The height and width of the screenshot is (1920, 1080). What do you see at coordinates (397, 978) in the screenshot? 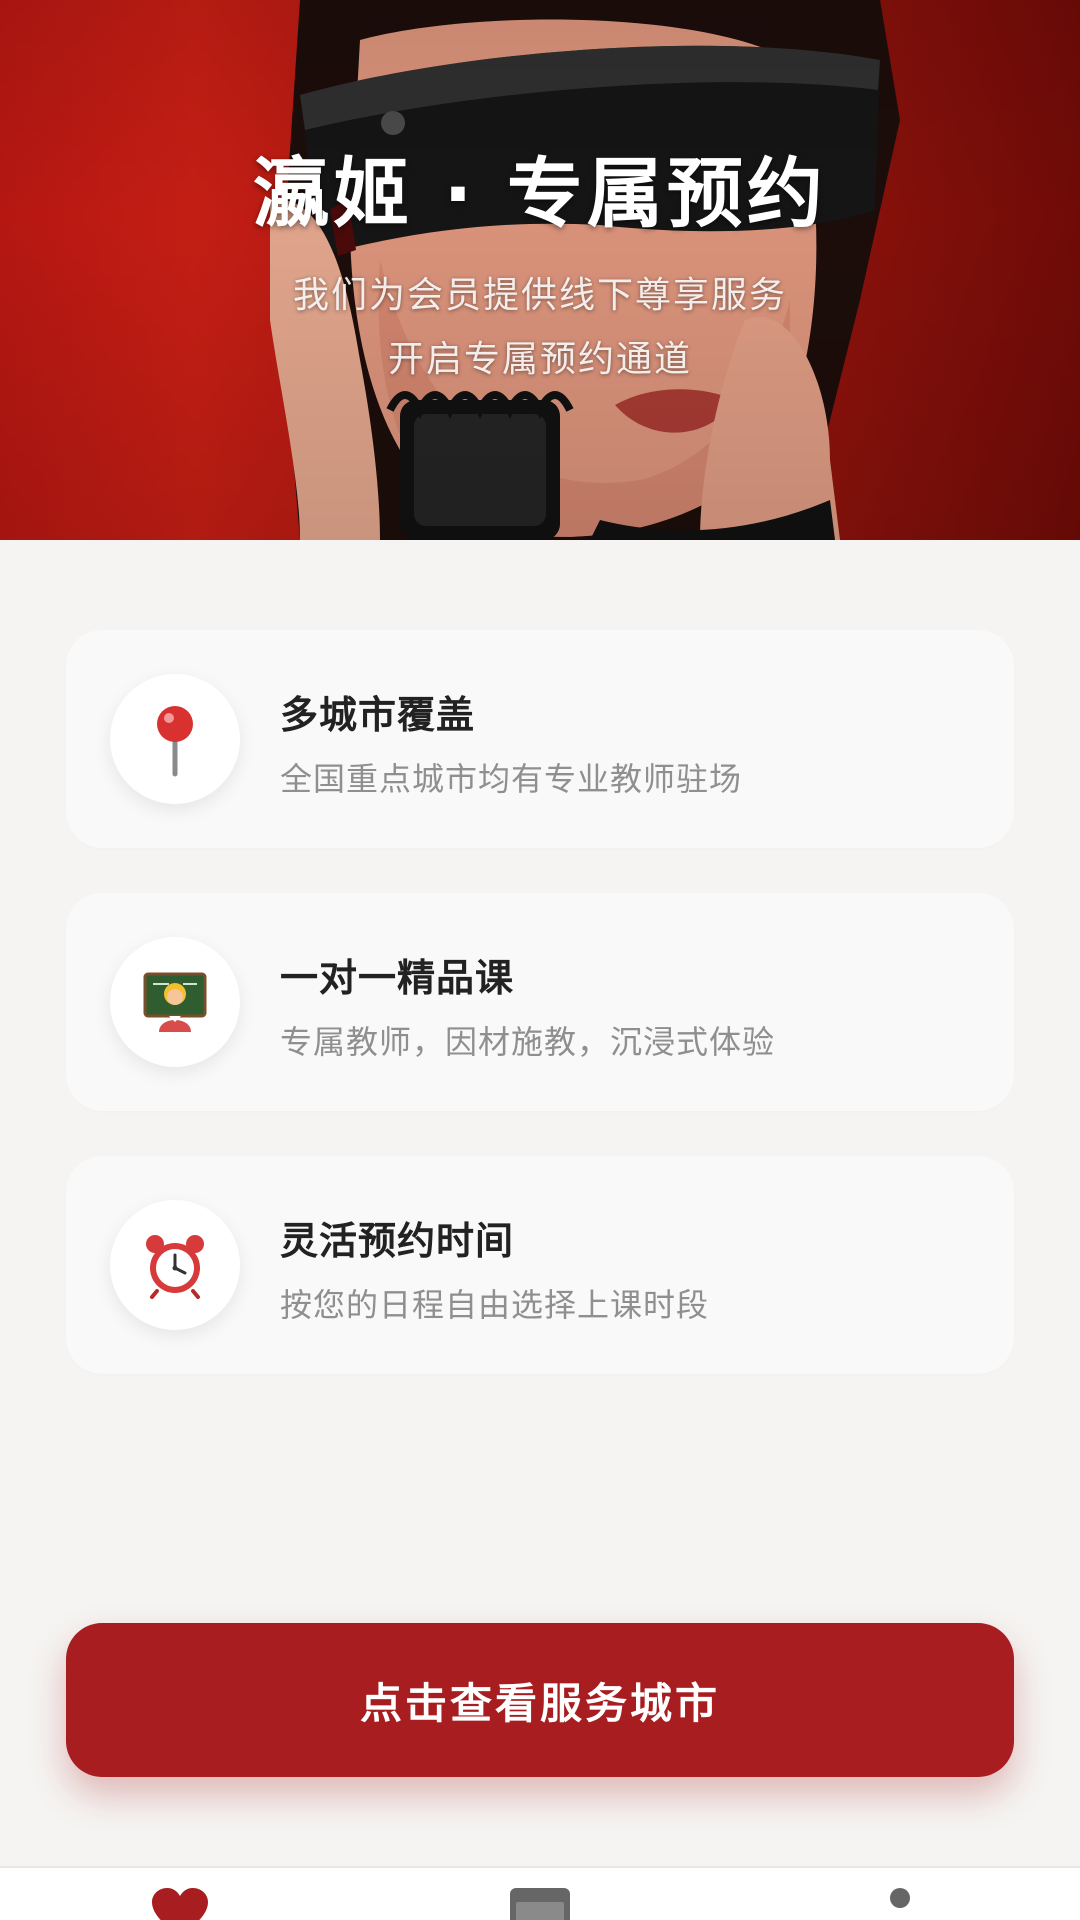
I see `feature-title: 一对一精品课` at bounding box center [397, 978].